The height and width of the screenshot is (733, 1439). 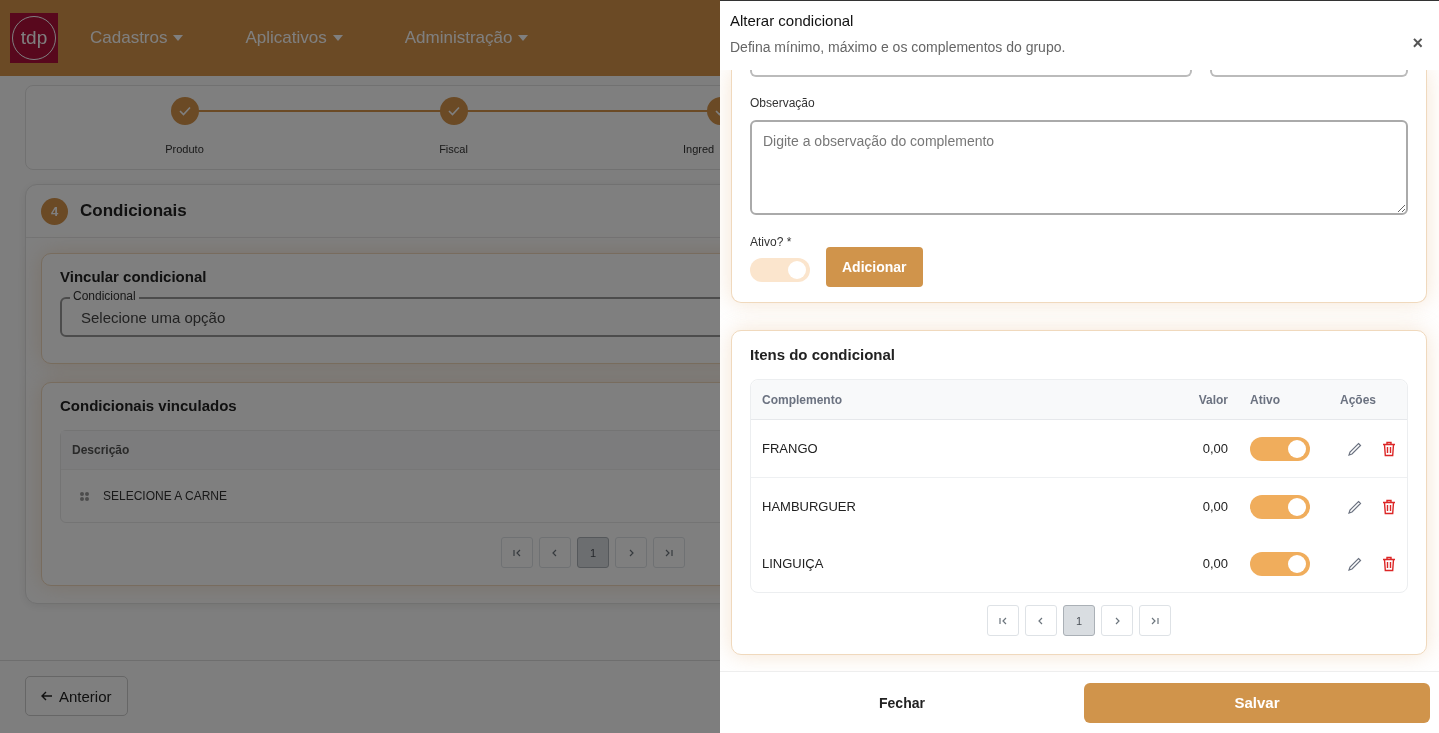 What do you see at coordinates (134, 276) in the screenshot?
I see `card-title: Vincular condicional` at bounding box center [134, 276].